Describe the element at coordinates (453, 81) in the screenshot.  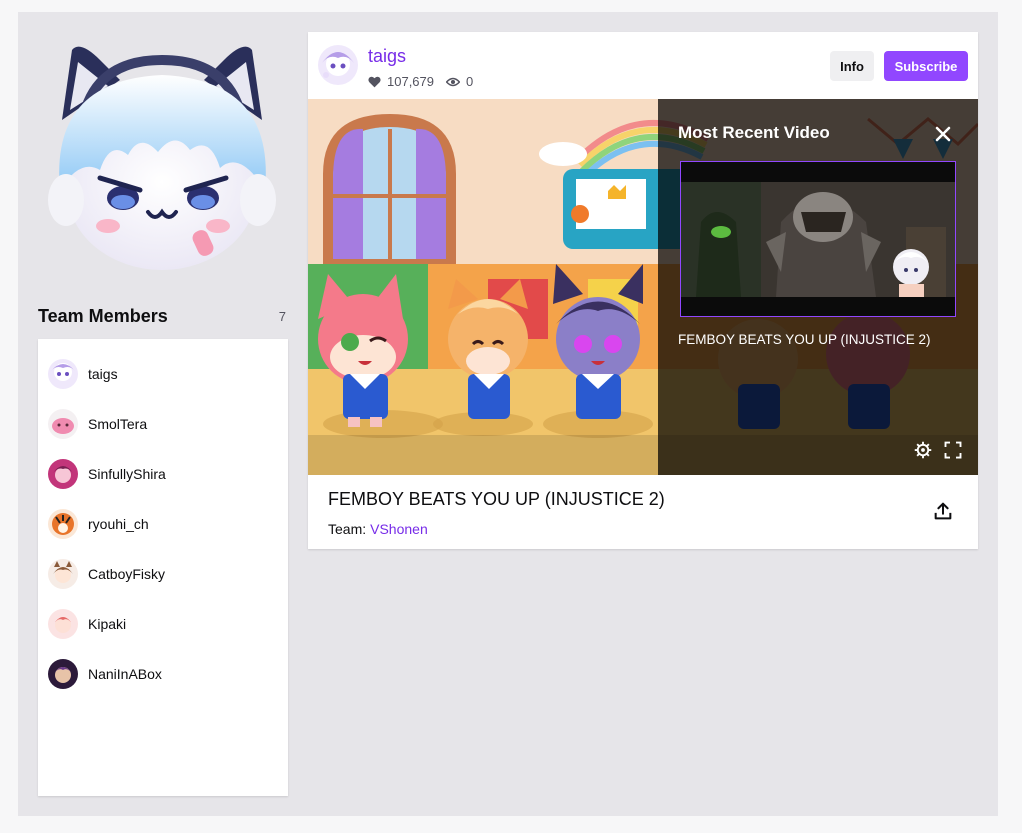
I see `eye-icon` at that location.